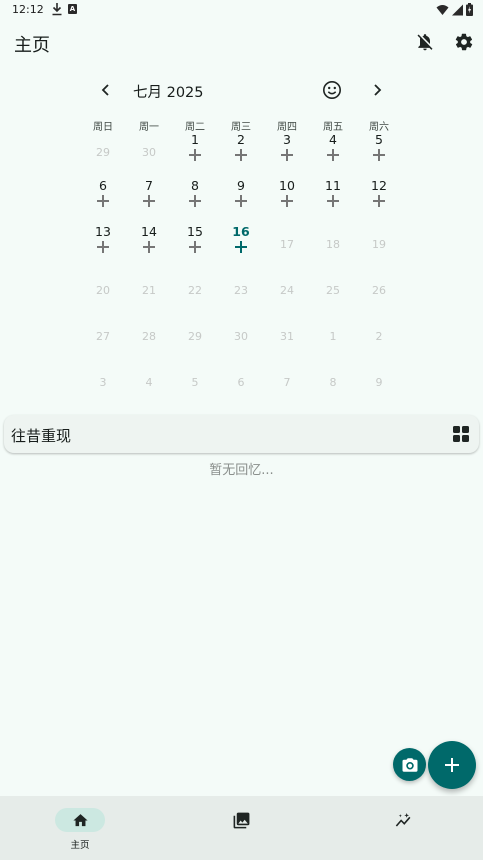 The image size is (483, 860). Describe the element at coordinates (57, 9) in the screenshot. I see `download-icon` at that location.